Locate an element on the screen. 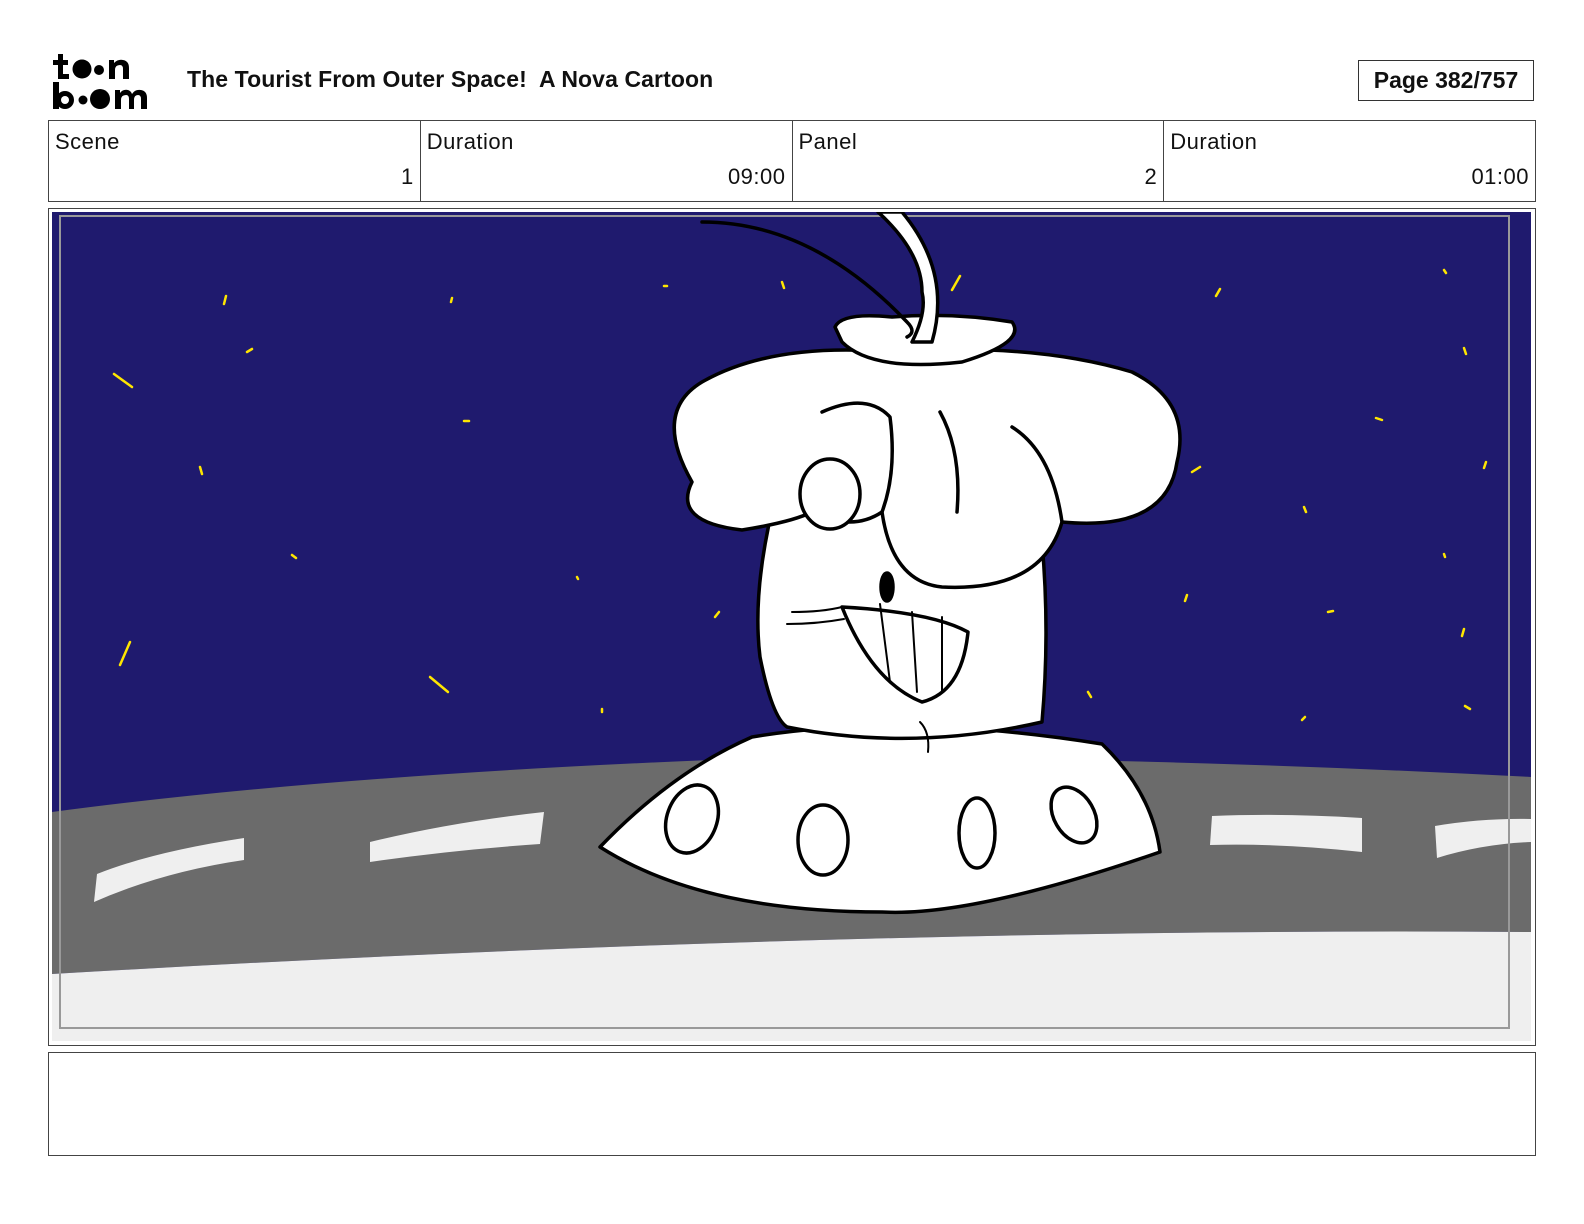 The height and width of the screenshot is (1224, 1584). toonboom-logo is located at coordinates (100, 81).